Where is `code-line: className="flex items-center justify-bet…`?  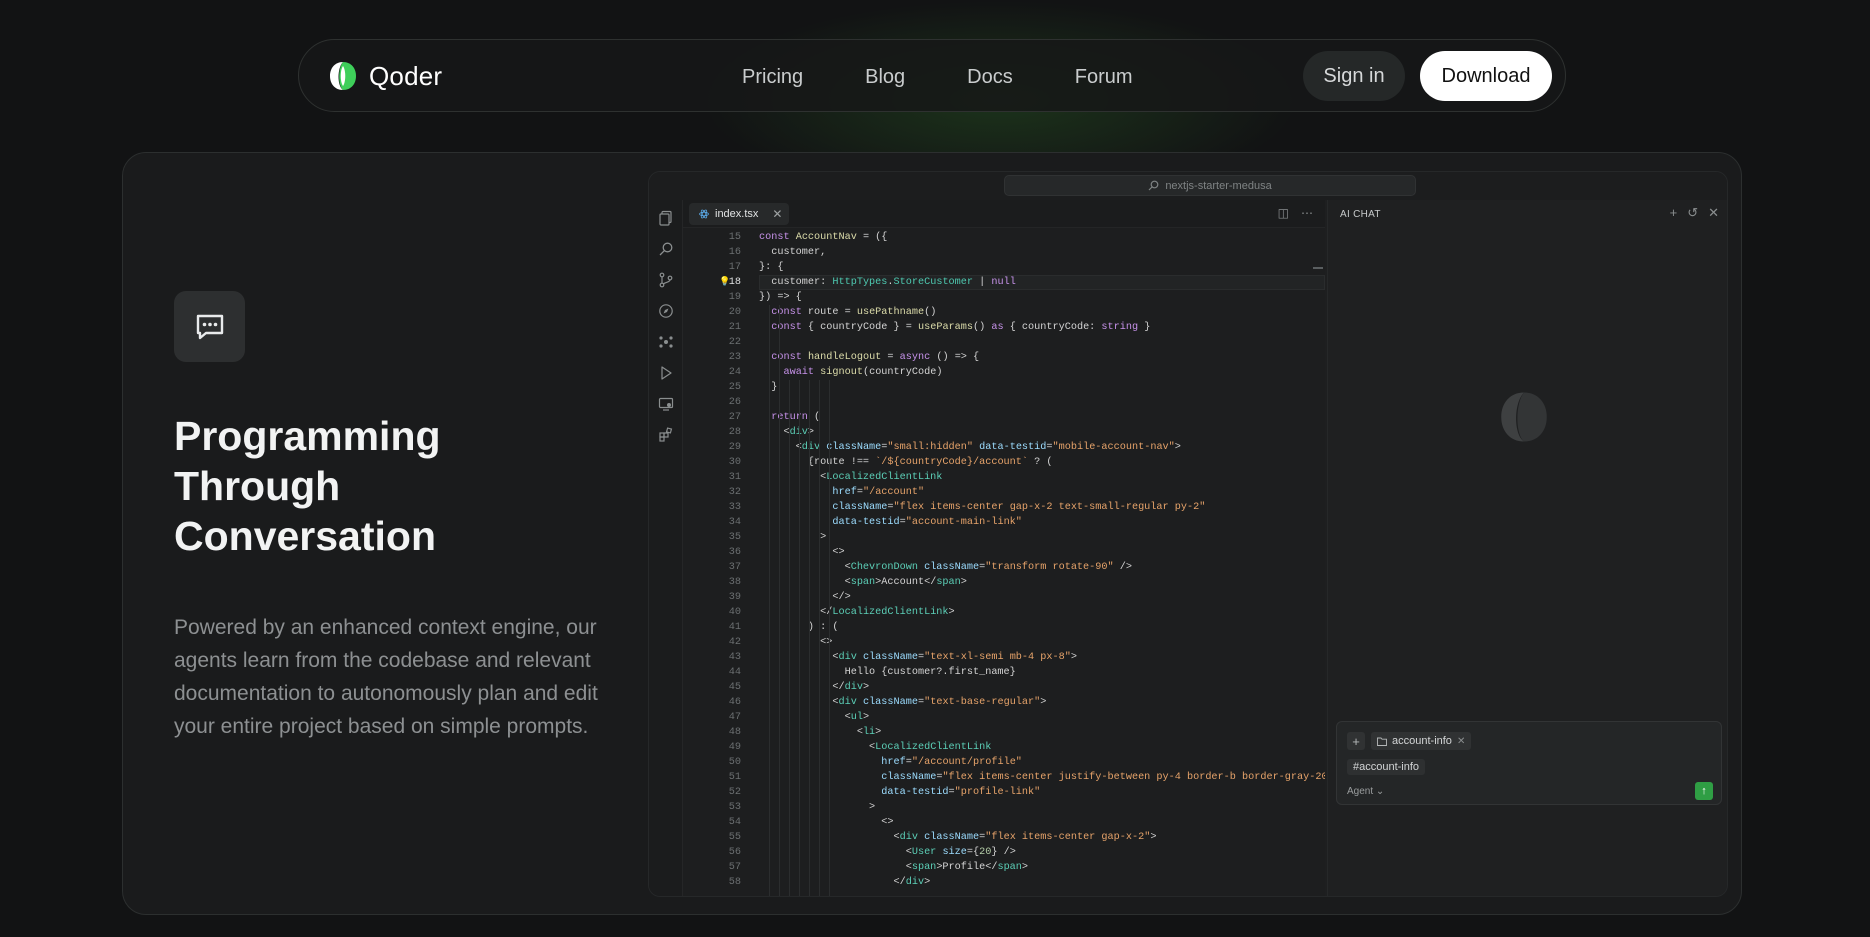 code-line: className="flex items-center justify-bet… is located at coordinates (1103, 777).